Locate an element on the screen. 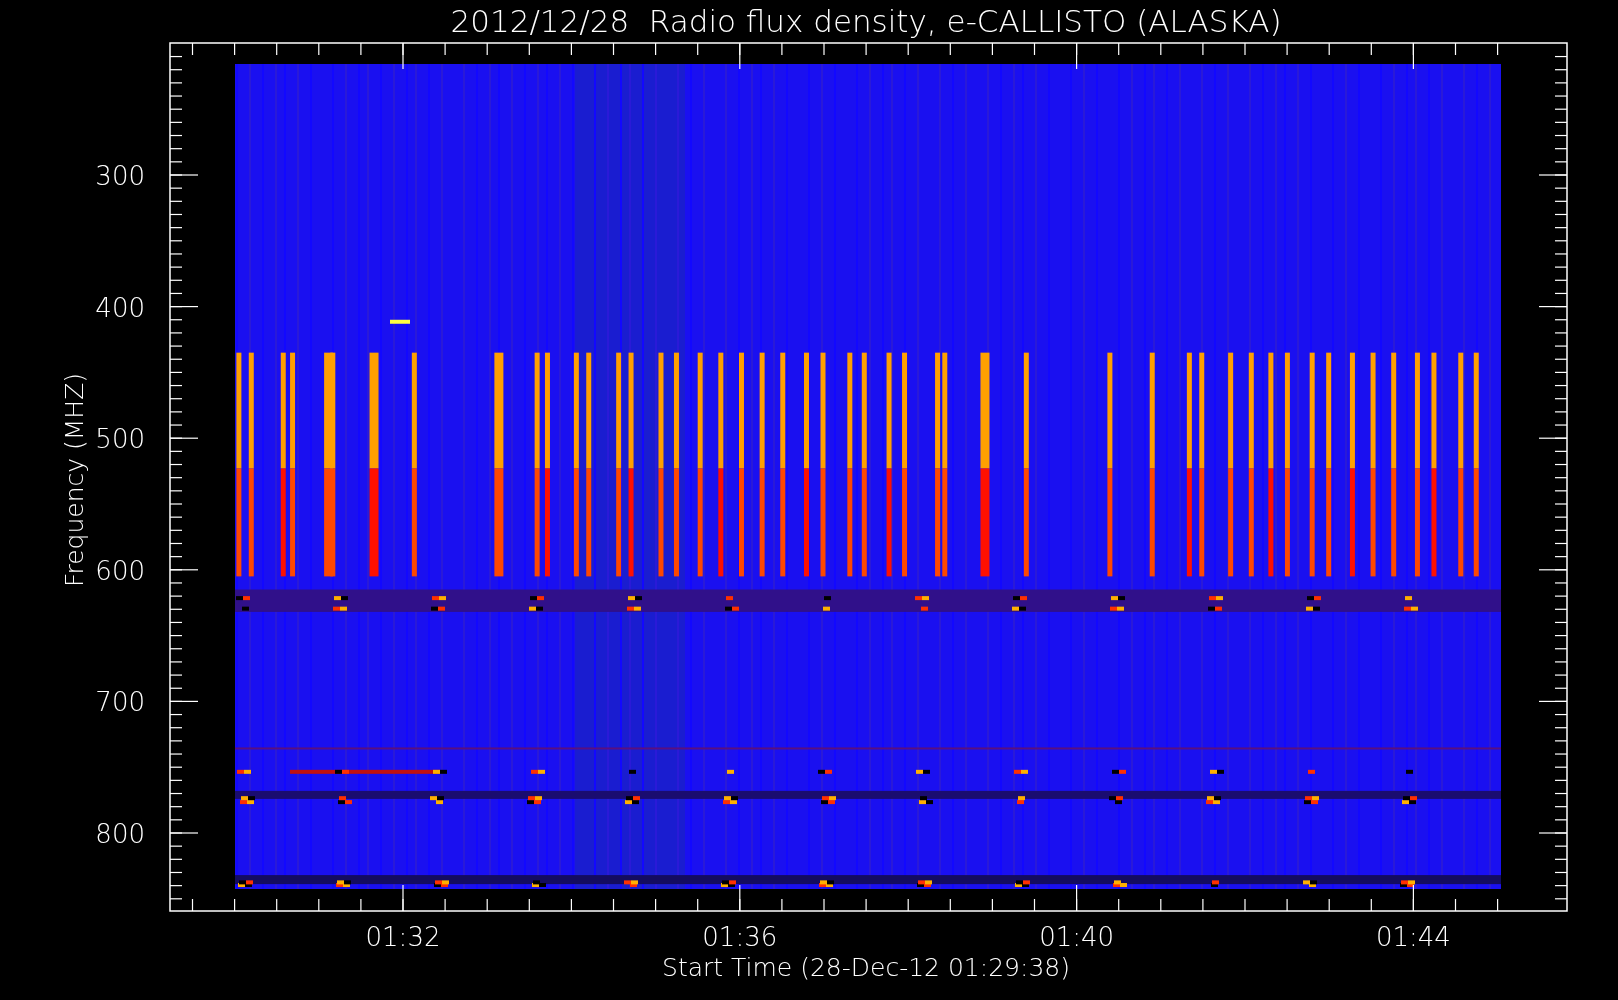 The image size is (1618, 1000). axis-tick-label: 01:36 is located at coordinates (740, 937).